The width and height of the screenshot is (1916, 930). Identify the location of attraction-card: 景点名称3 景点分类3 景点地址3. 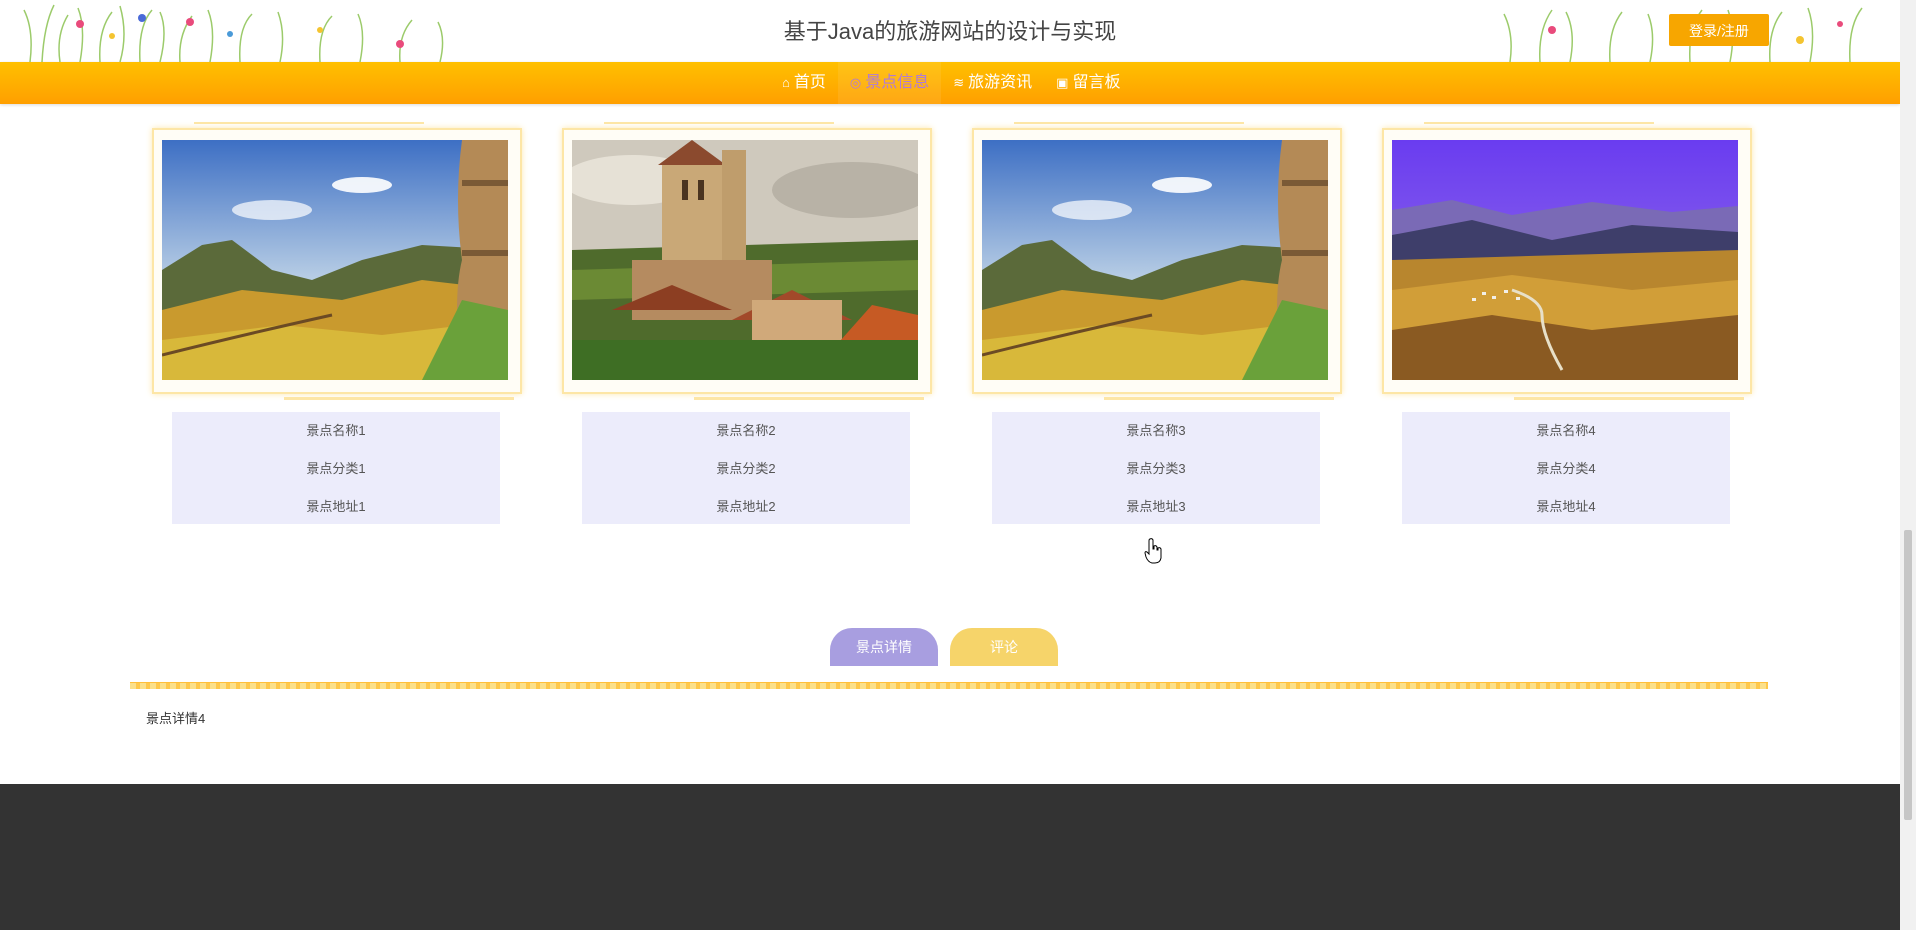
(1157, 325).